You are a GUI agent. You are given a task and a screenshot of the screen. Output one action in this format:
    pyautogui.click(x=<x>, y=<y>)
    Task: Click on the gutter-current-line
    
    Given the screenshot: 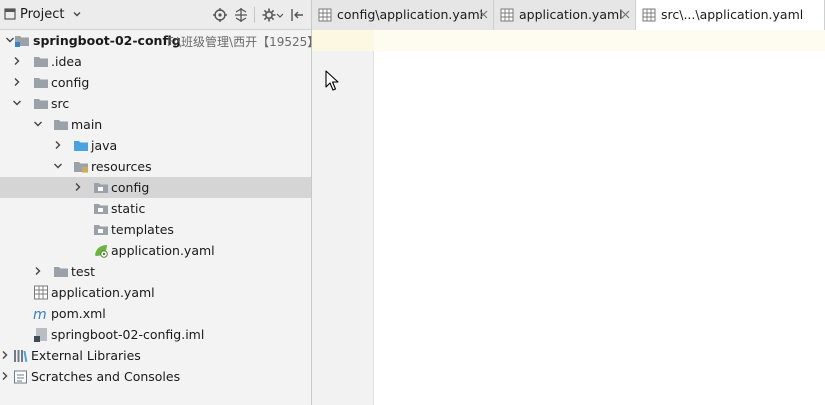 What is the action you would take?
    pyautogui.click(x=343, y=40)
    